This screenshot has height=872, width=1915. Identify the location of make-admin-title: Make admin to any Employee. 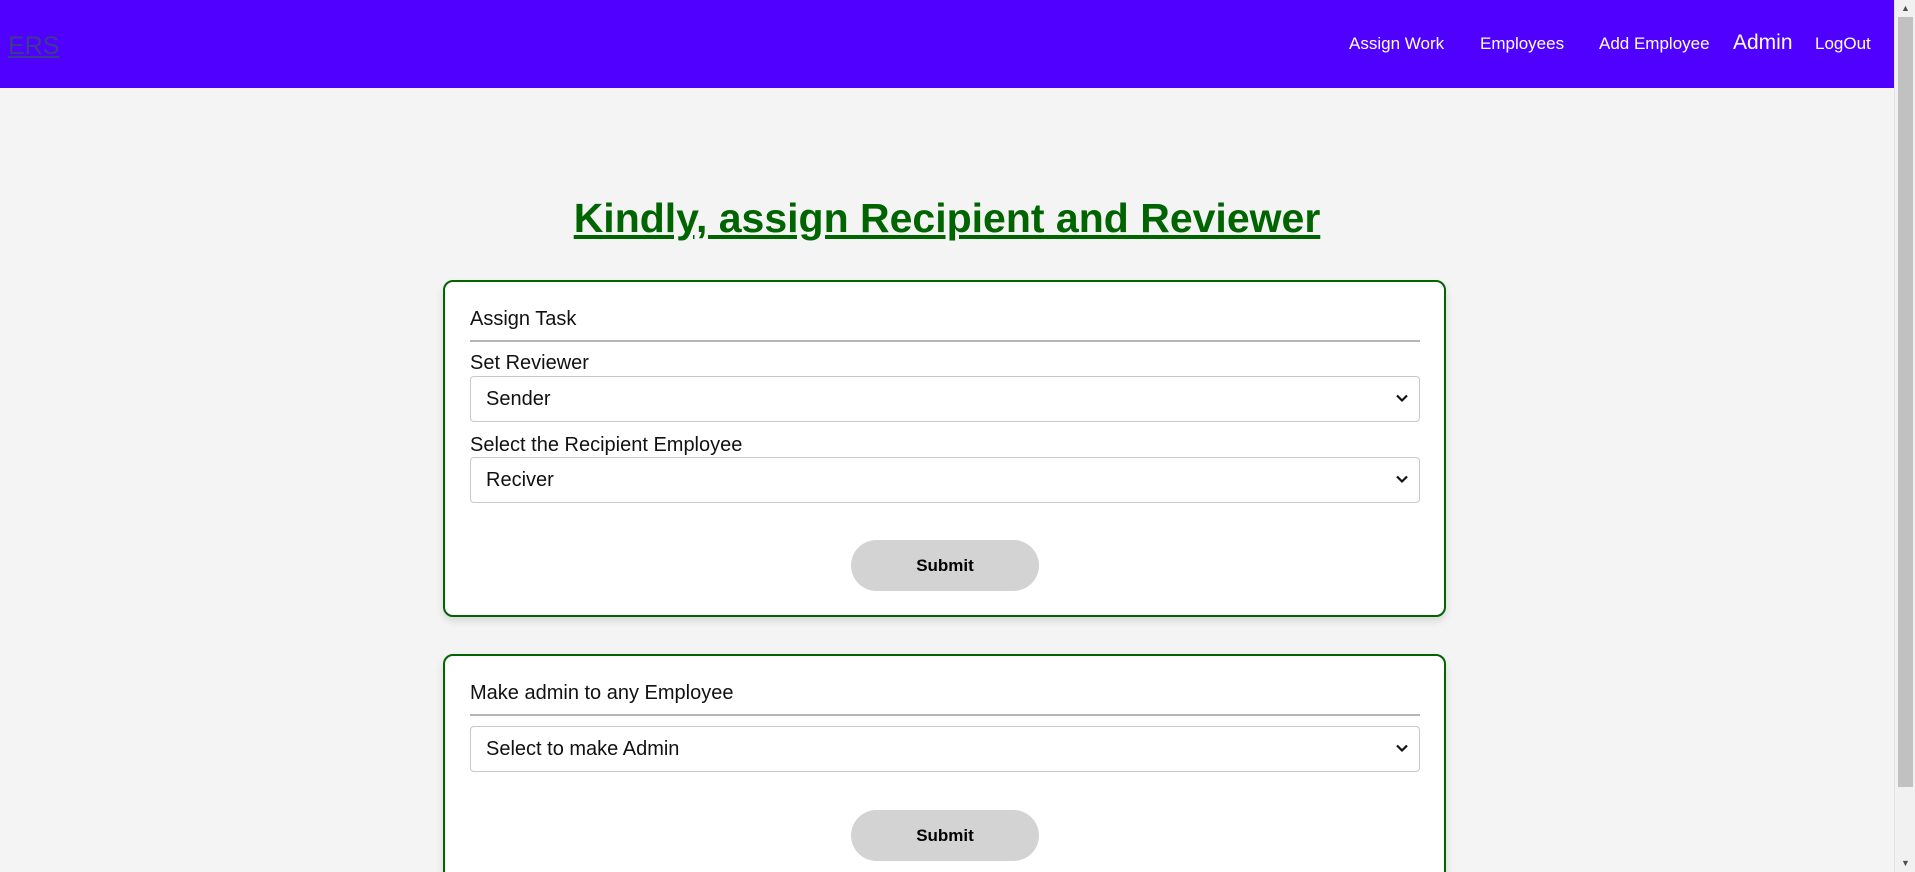
(945, 699).